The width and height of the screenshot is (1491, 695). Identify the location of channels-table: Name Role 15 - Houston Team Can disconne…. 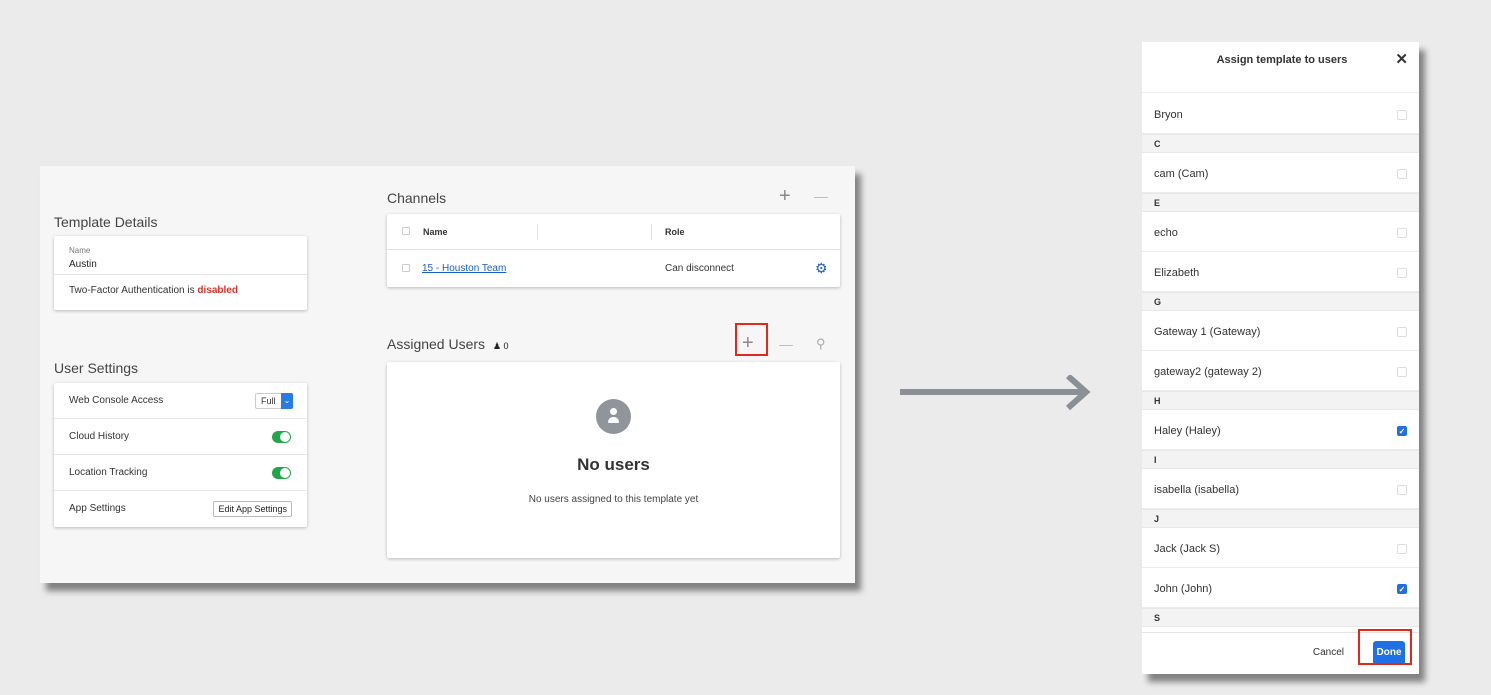
(613, 250).